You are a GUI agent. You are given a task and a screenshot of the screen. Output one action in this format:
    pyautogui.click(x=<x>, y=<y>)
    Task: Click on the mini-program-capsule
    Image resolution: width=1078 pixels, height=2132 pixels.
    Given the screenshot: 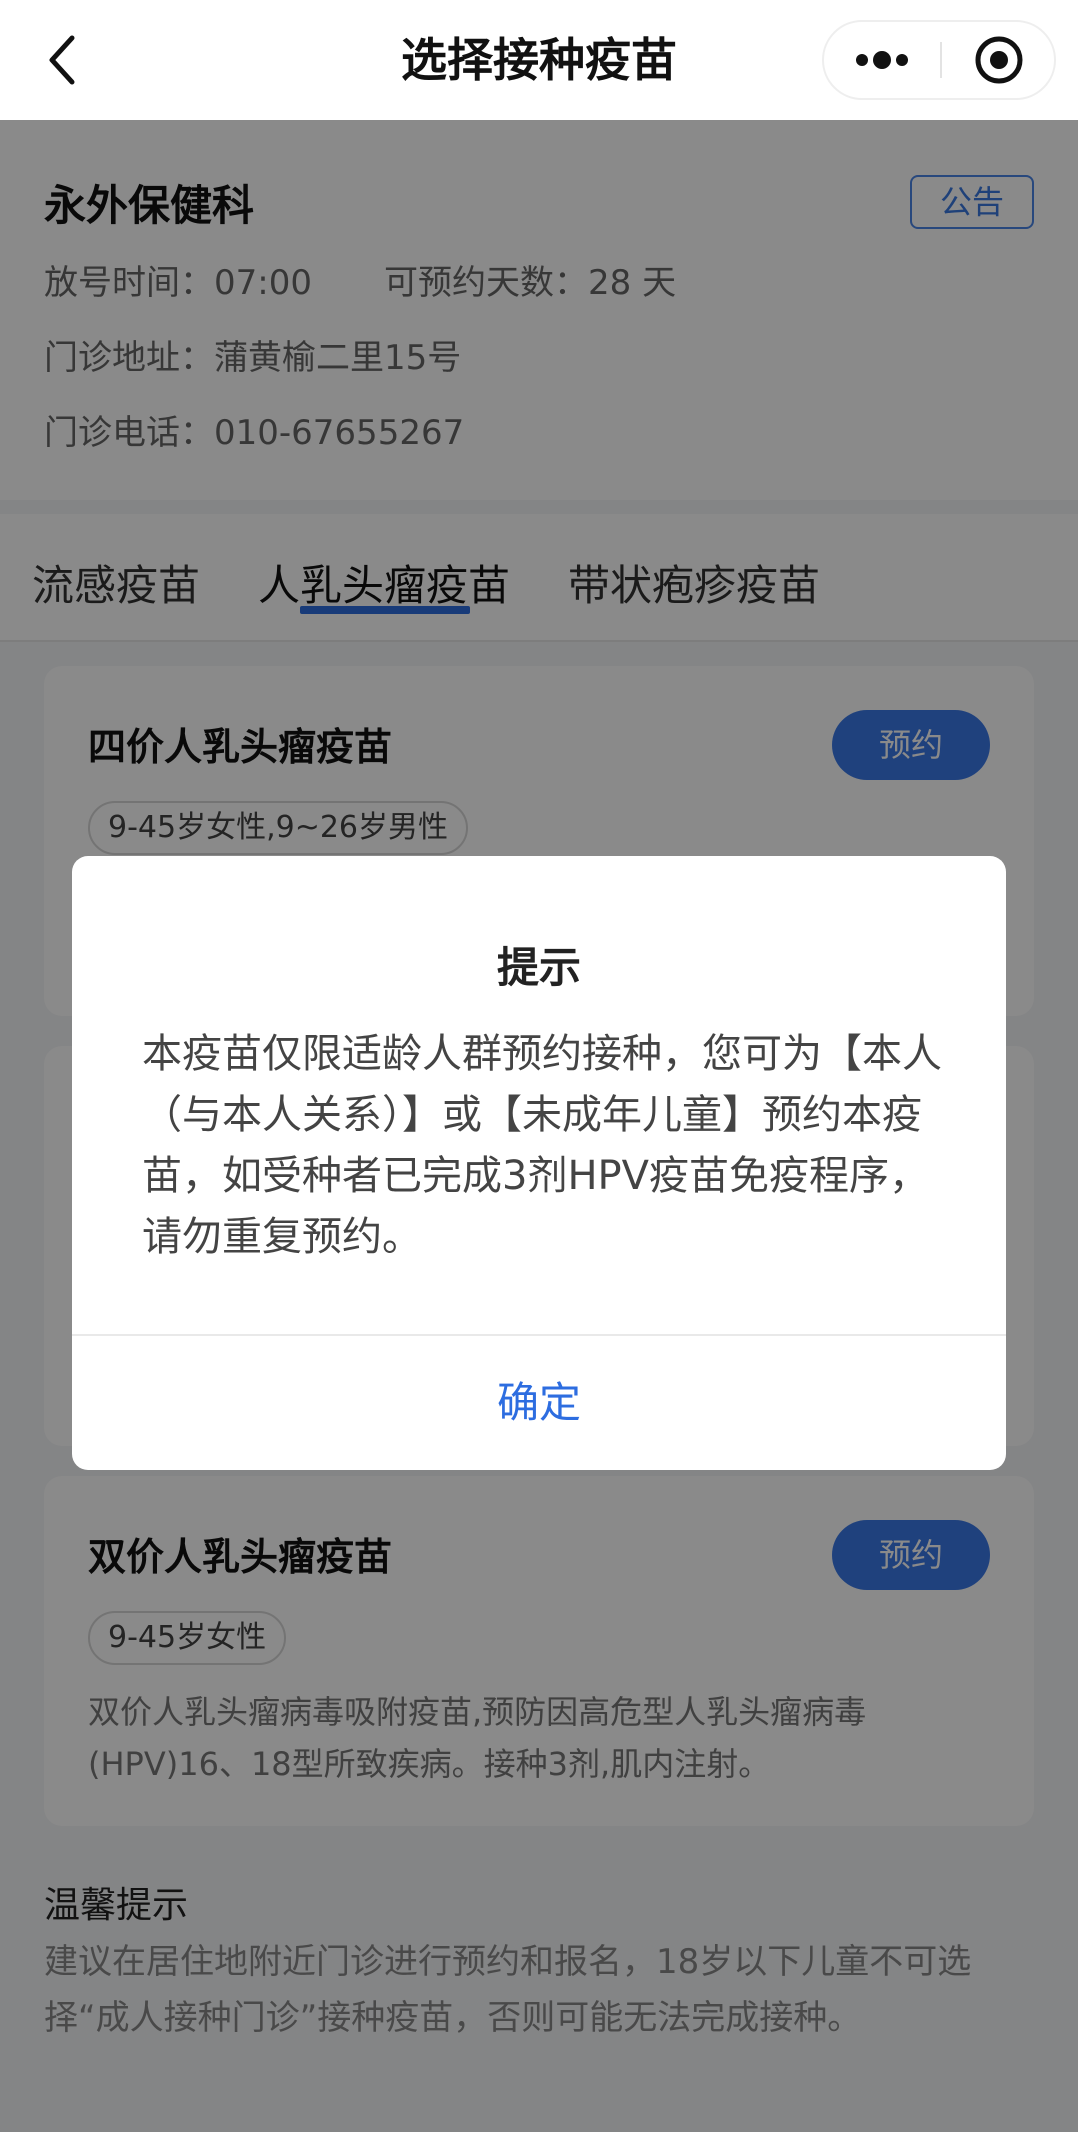 What is the action you would take?
    pyautogui.click(x=939, y=60)
    